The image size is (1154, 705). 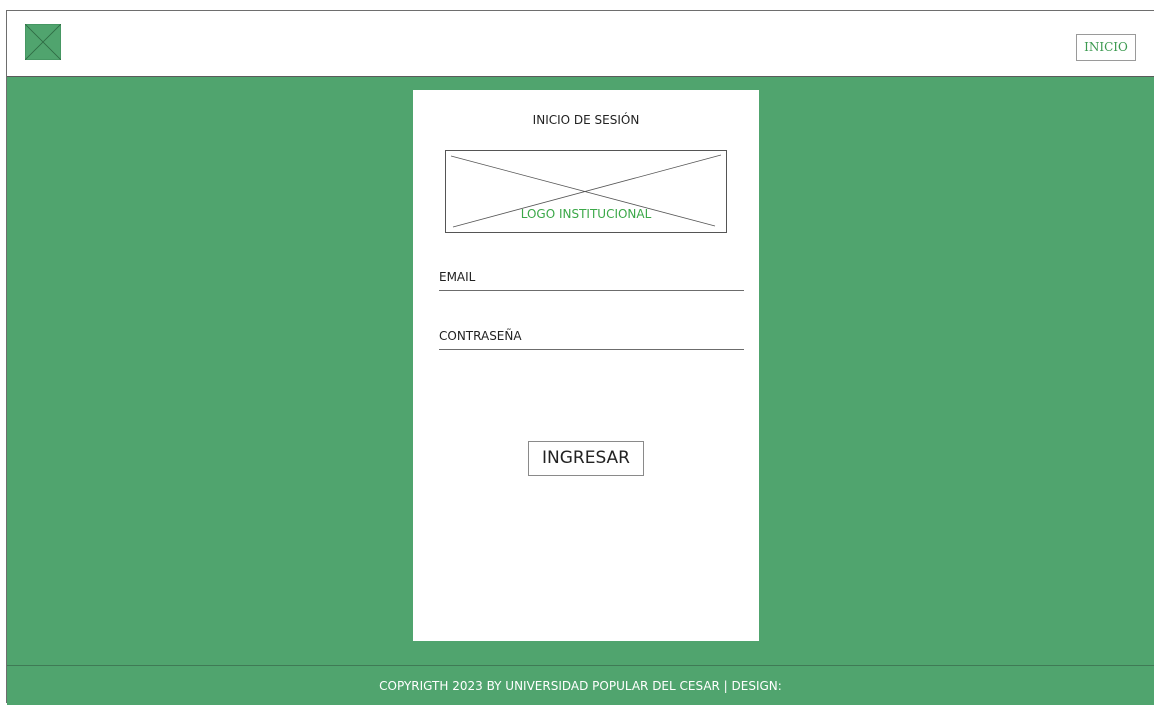 I want to click on image-placeholder-icon, so click(x=43, y=42).